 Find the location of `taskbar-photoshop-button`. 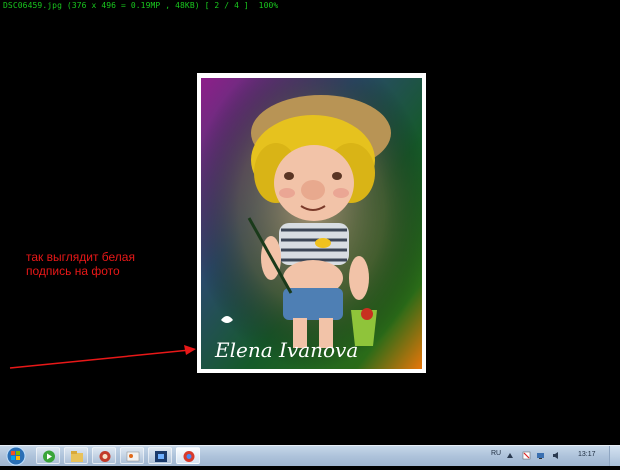

taskbar-photoshop-button is located at coordinates (160, 455).